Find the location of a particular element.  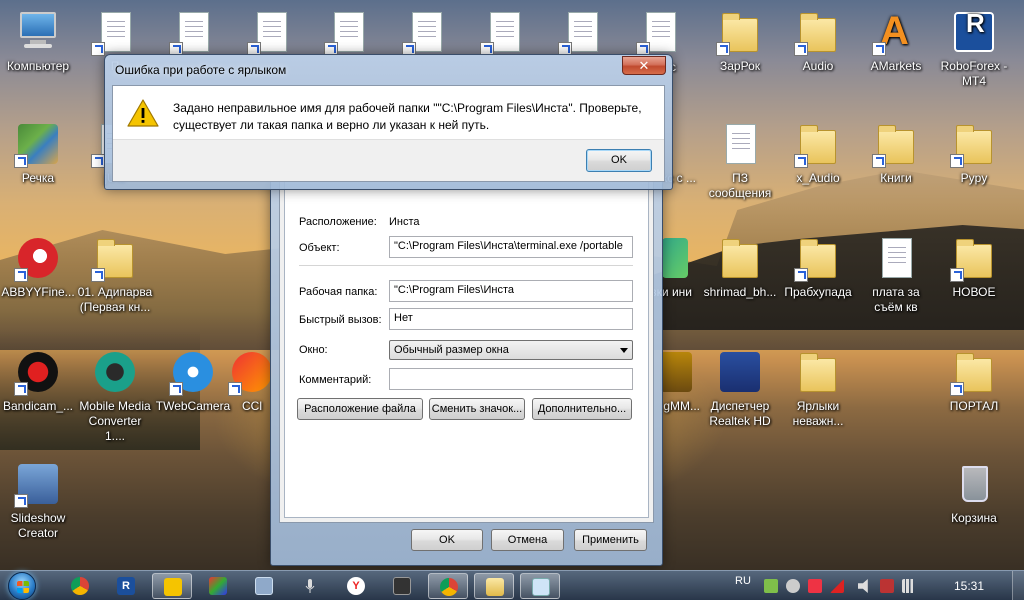

taskbar-app-yandex: Y is located at coordinates (356, 586).